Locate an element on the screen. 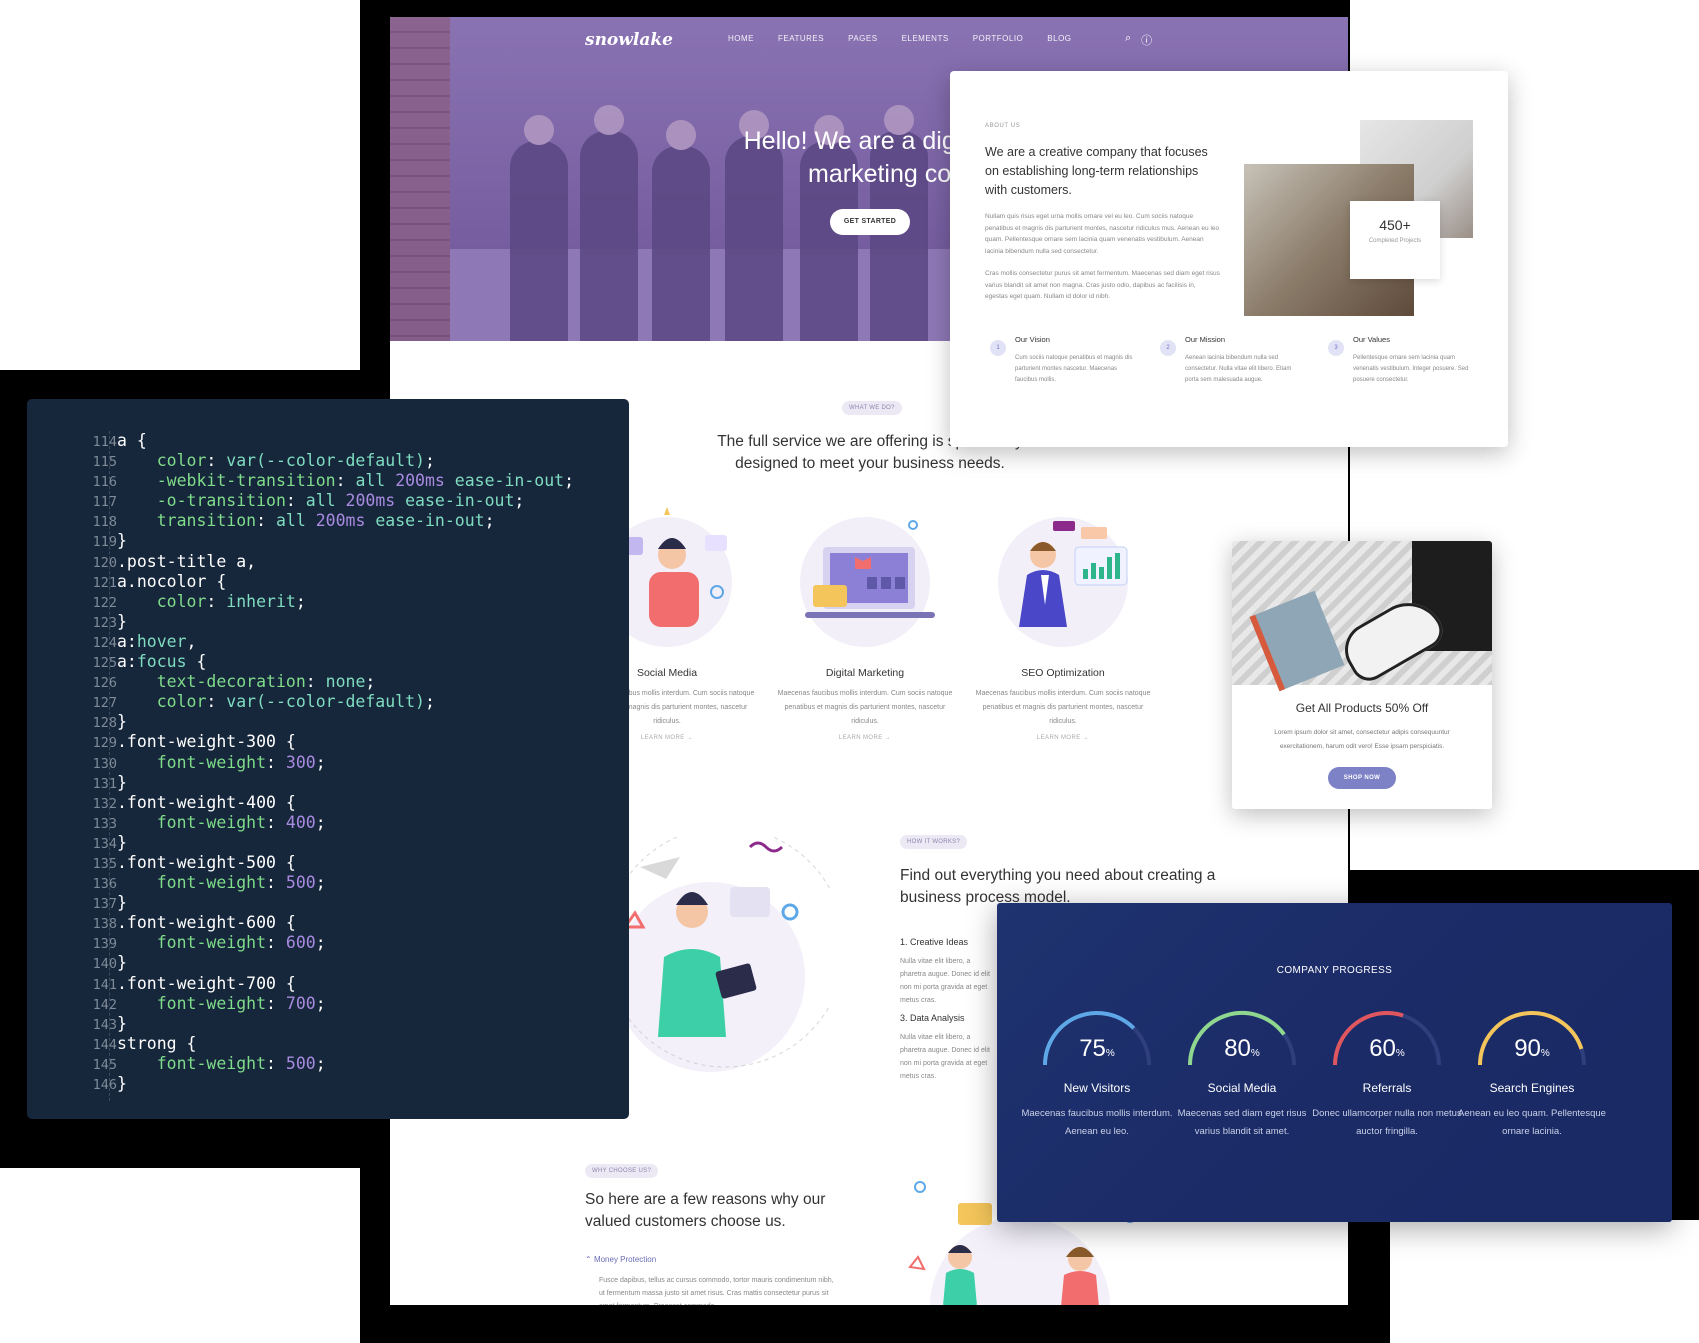 Image resolution: width=1699 pixels, height=1343 pixels. code-line: 122 color: inherit; is located at coordinates (328, 602).